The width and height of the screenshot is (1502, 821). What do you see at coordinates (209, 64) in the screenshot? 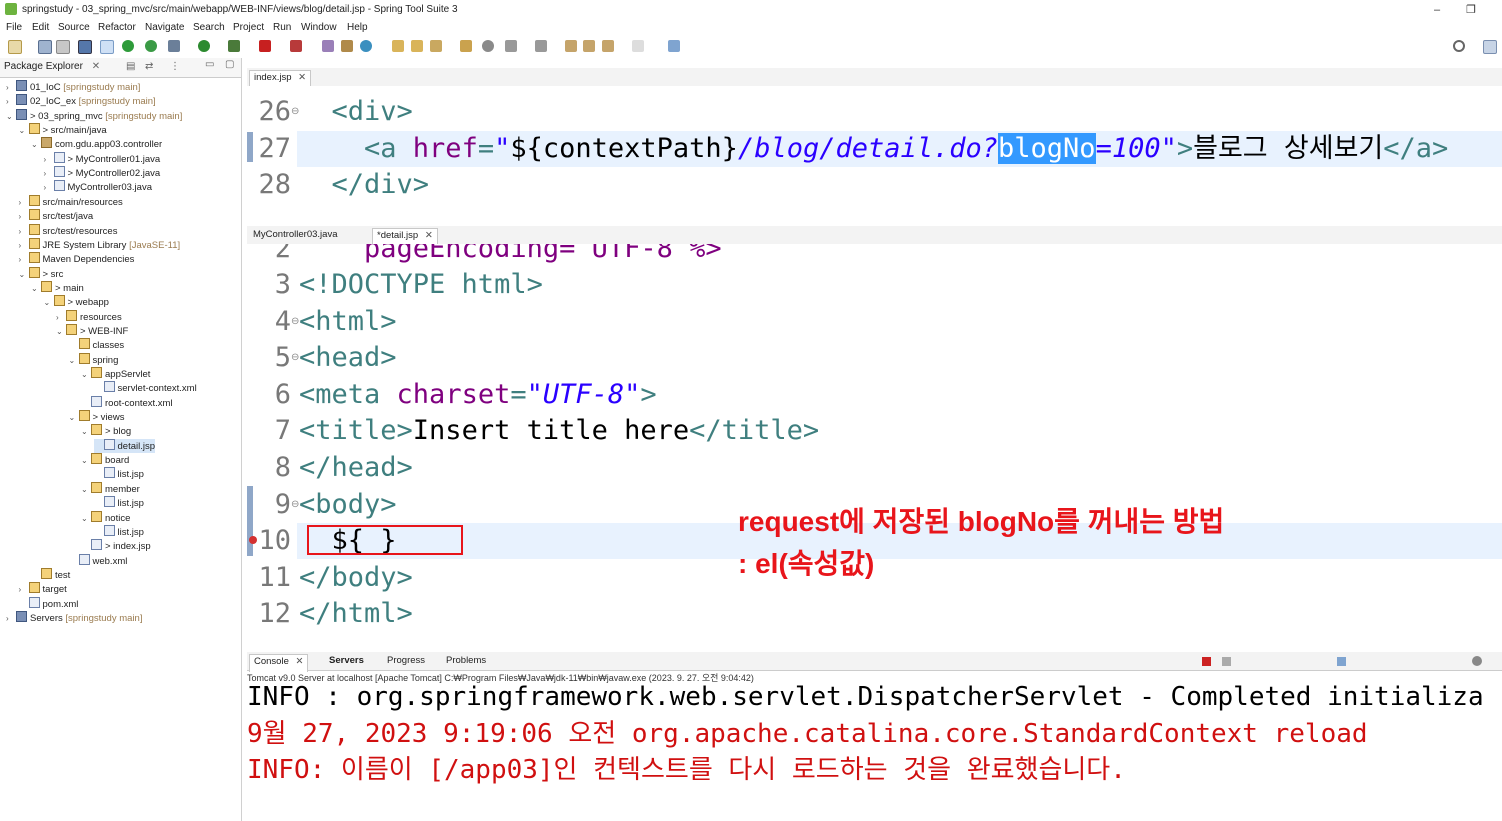
I see `minimize-view-icon: ▭` at bounding box center [209, 64].